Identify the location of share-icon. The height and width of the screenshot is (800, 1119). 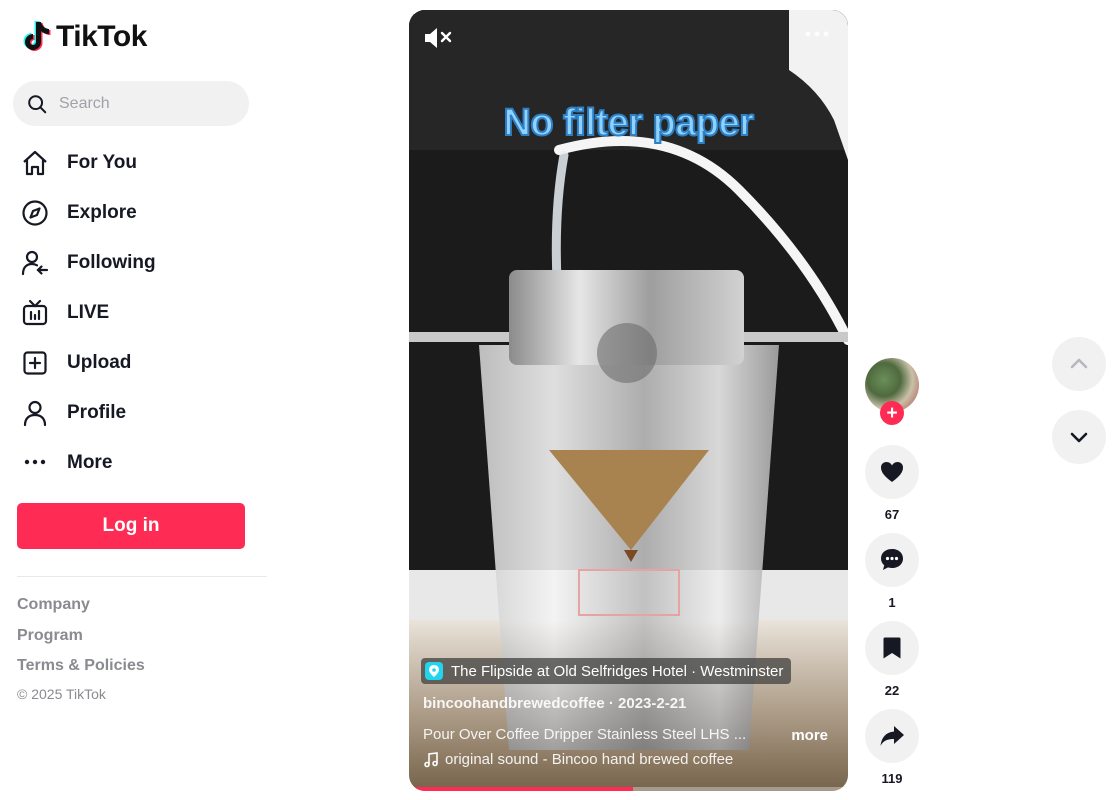
(892, 736).